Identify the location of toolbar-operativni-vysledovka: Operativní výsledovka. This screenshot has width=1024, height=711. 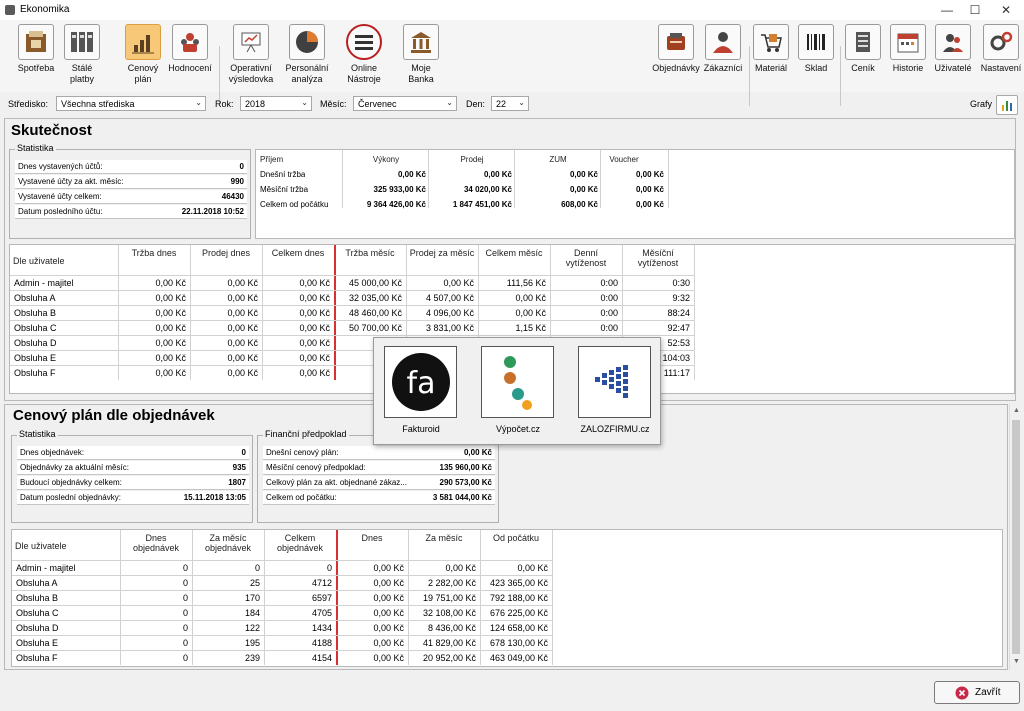
(251, 54).